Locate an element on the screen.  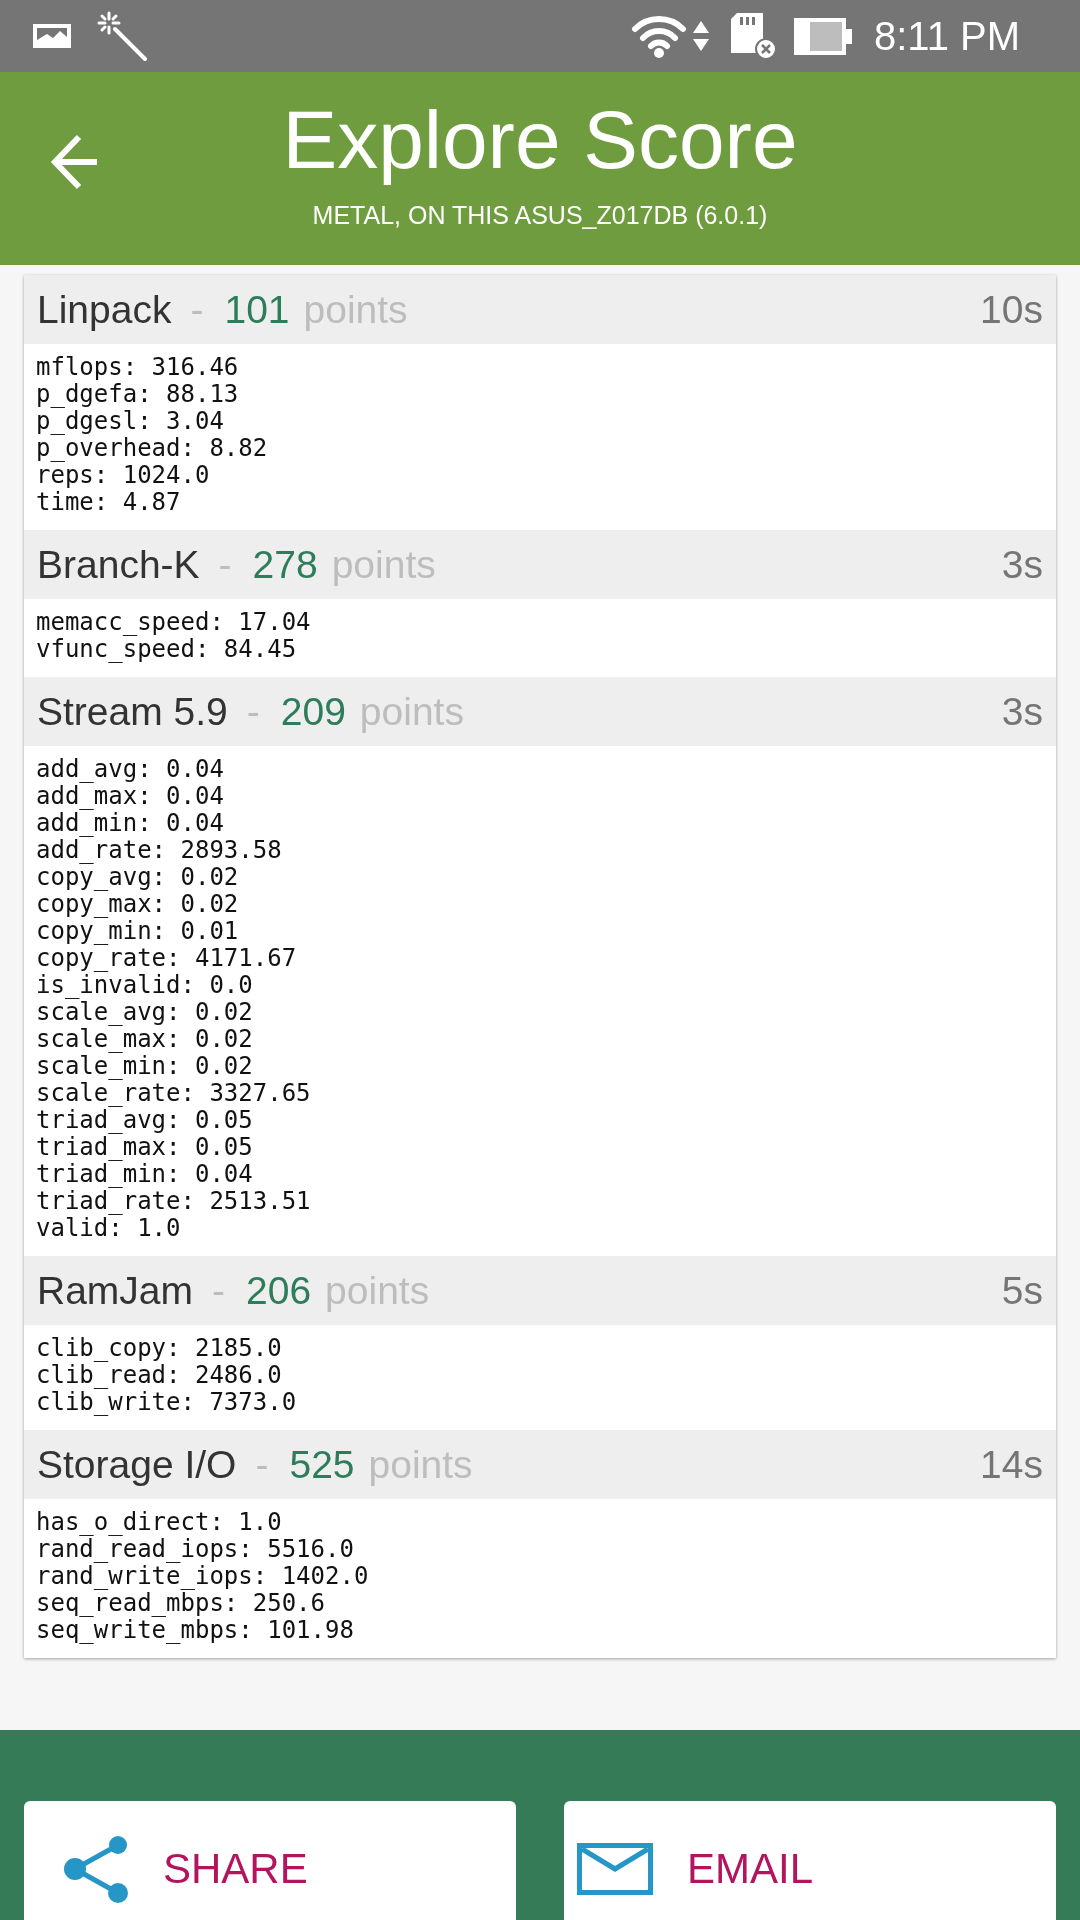
metric-line: memacc_speed: 17.04 is located at coordinates (174, 622).